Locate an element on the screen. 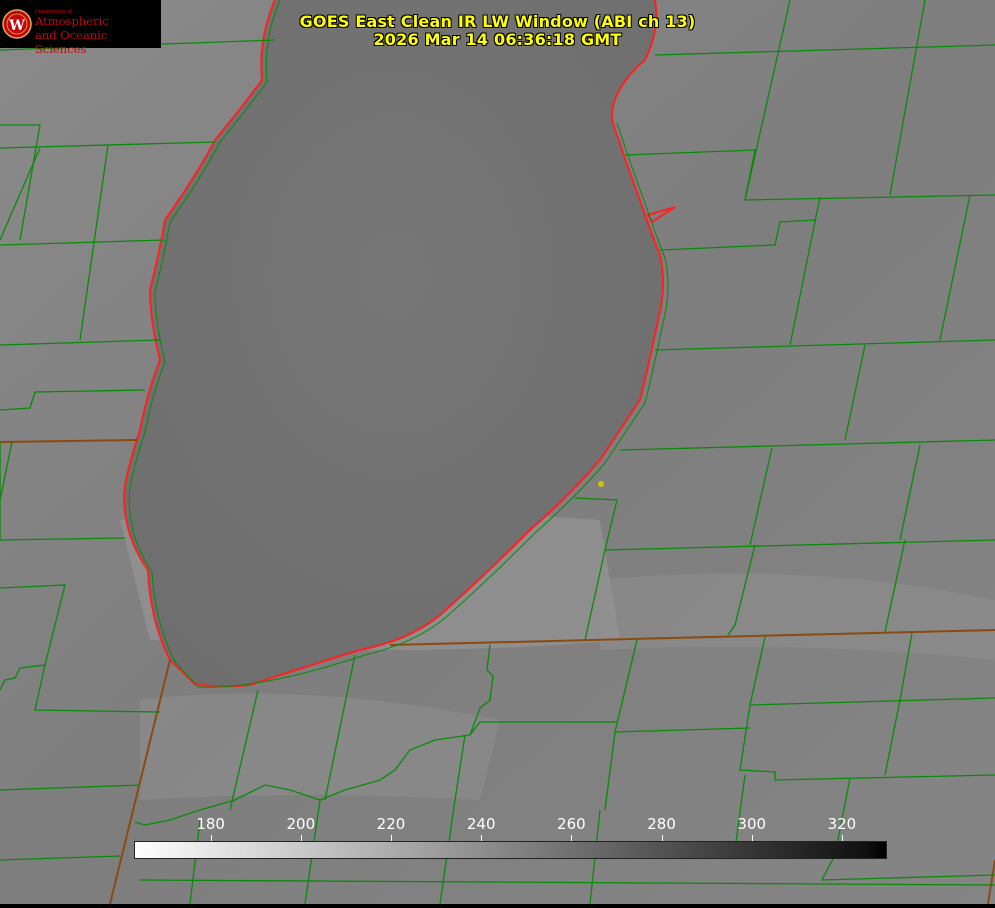 The image size is (995, 908). seal-letter: W is located at coordinates (16, 26).